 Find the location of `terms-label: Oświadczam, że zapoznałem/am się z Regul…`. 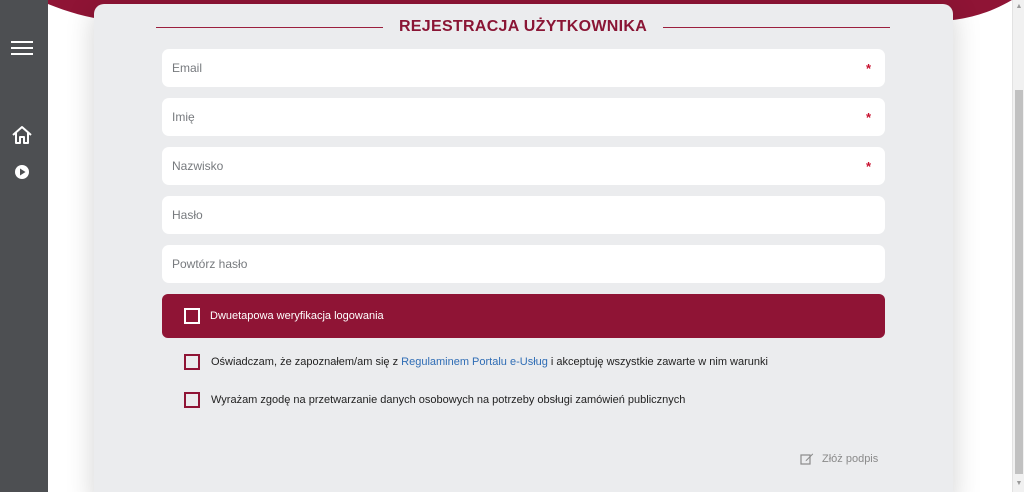

terms-label: Oświadczam, że zapoznałem/am się z Regul… is located at coordinates (489, 362).